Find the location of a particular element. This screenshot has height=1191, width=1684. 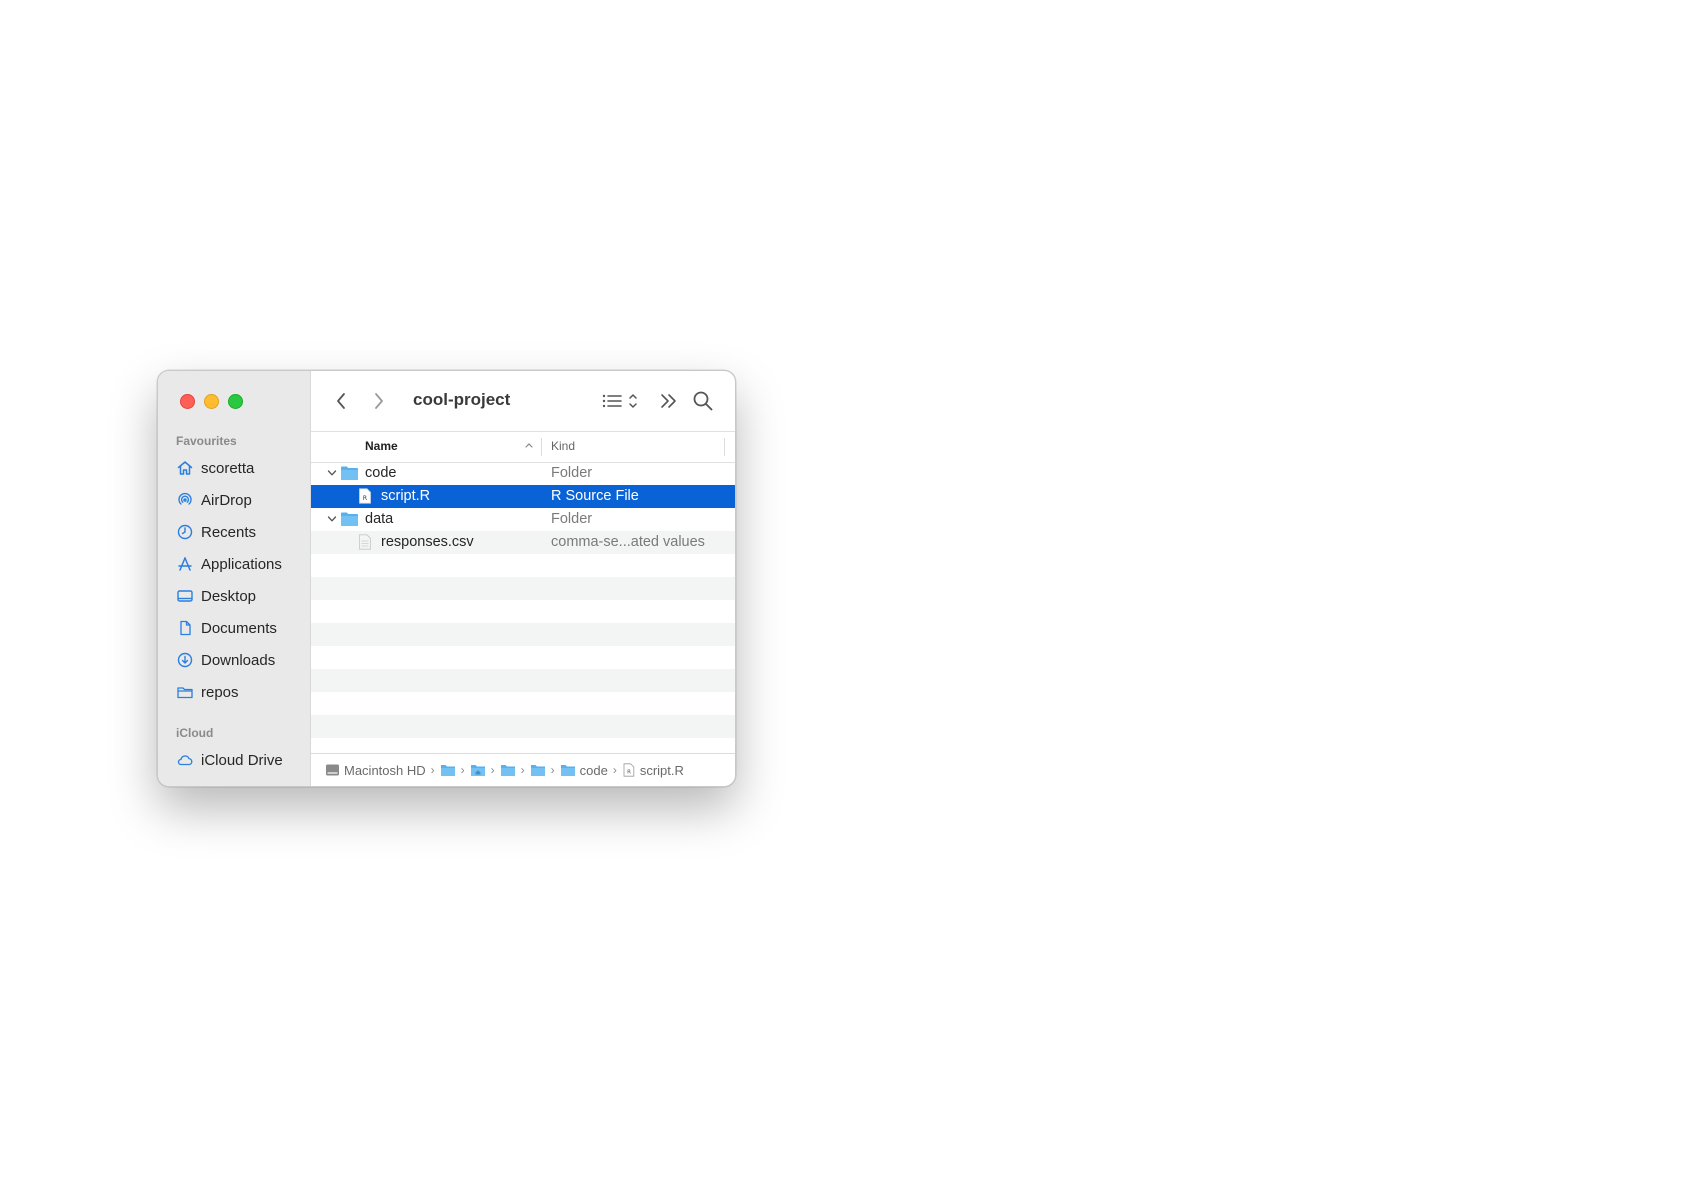

path-bar: Macintosh HD › › › › › code › R script.R is located at coordinates (523, 769).